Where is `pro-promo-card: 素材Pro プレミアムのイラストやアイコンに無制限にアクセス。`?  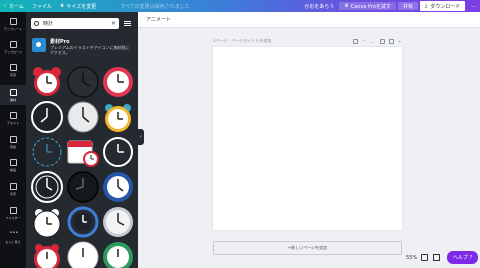
pro-promo-card: 素材Pro プレミアムのイラストやアイコンに無制限にアクセス。 is located at coordinates (82, 51).